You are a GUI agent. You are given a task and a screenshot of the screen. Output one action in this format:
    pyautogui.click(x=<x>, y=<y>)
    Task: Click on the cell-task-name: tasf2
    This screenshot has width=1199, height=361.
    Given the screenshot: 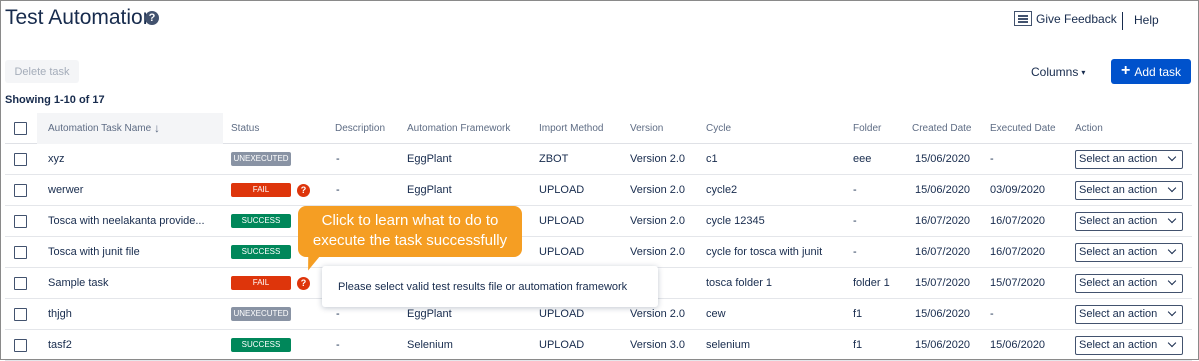 What is the action you would take?
    pyautogui.click(x=60, y=345)
    